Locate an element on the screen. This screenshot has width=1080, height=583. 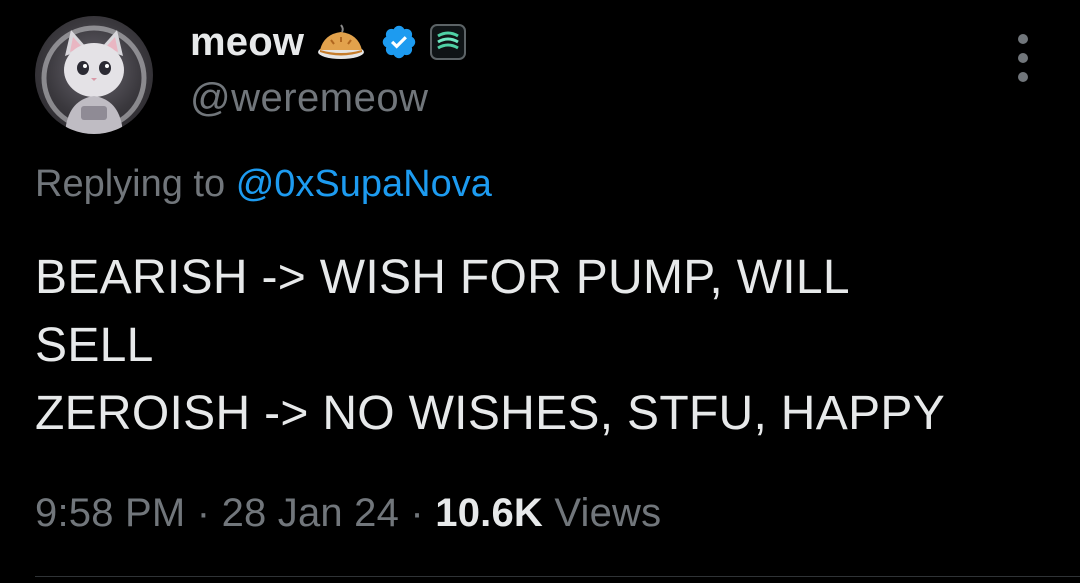
avatar-cat-astronaut-image is located at coordinates (94, 79).